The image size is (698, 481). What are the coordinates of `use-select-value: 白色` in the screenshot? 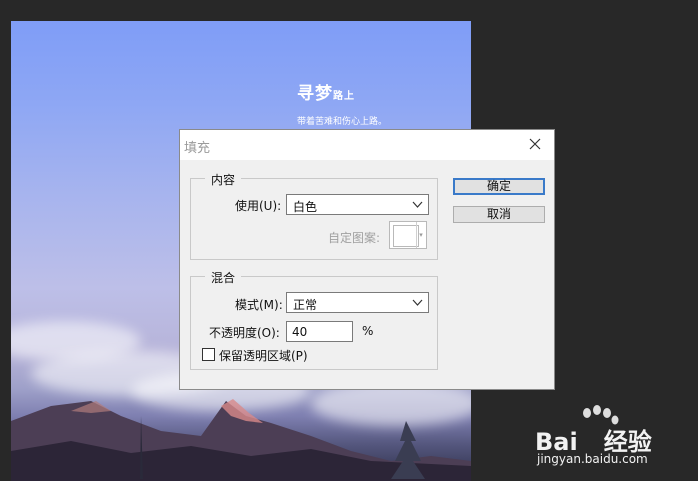 It's located at (305, 207).